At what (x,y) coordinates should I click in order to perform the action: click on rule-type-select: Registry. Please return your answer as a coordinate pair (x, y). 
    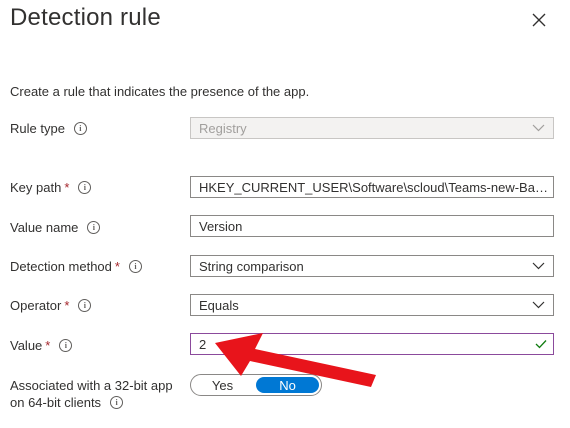
    Looking at the image, I should click on (372, 128).